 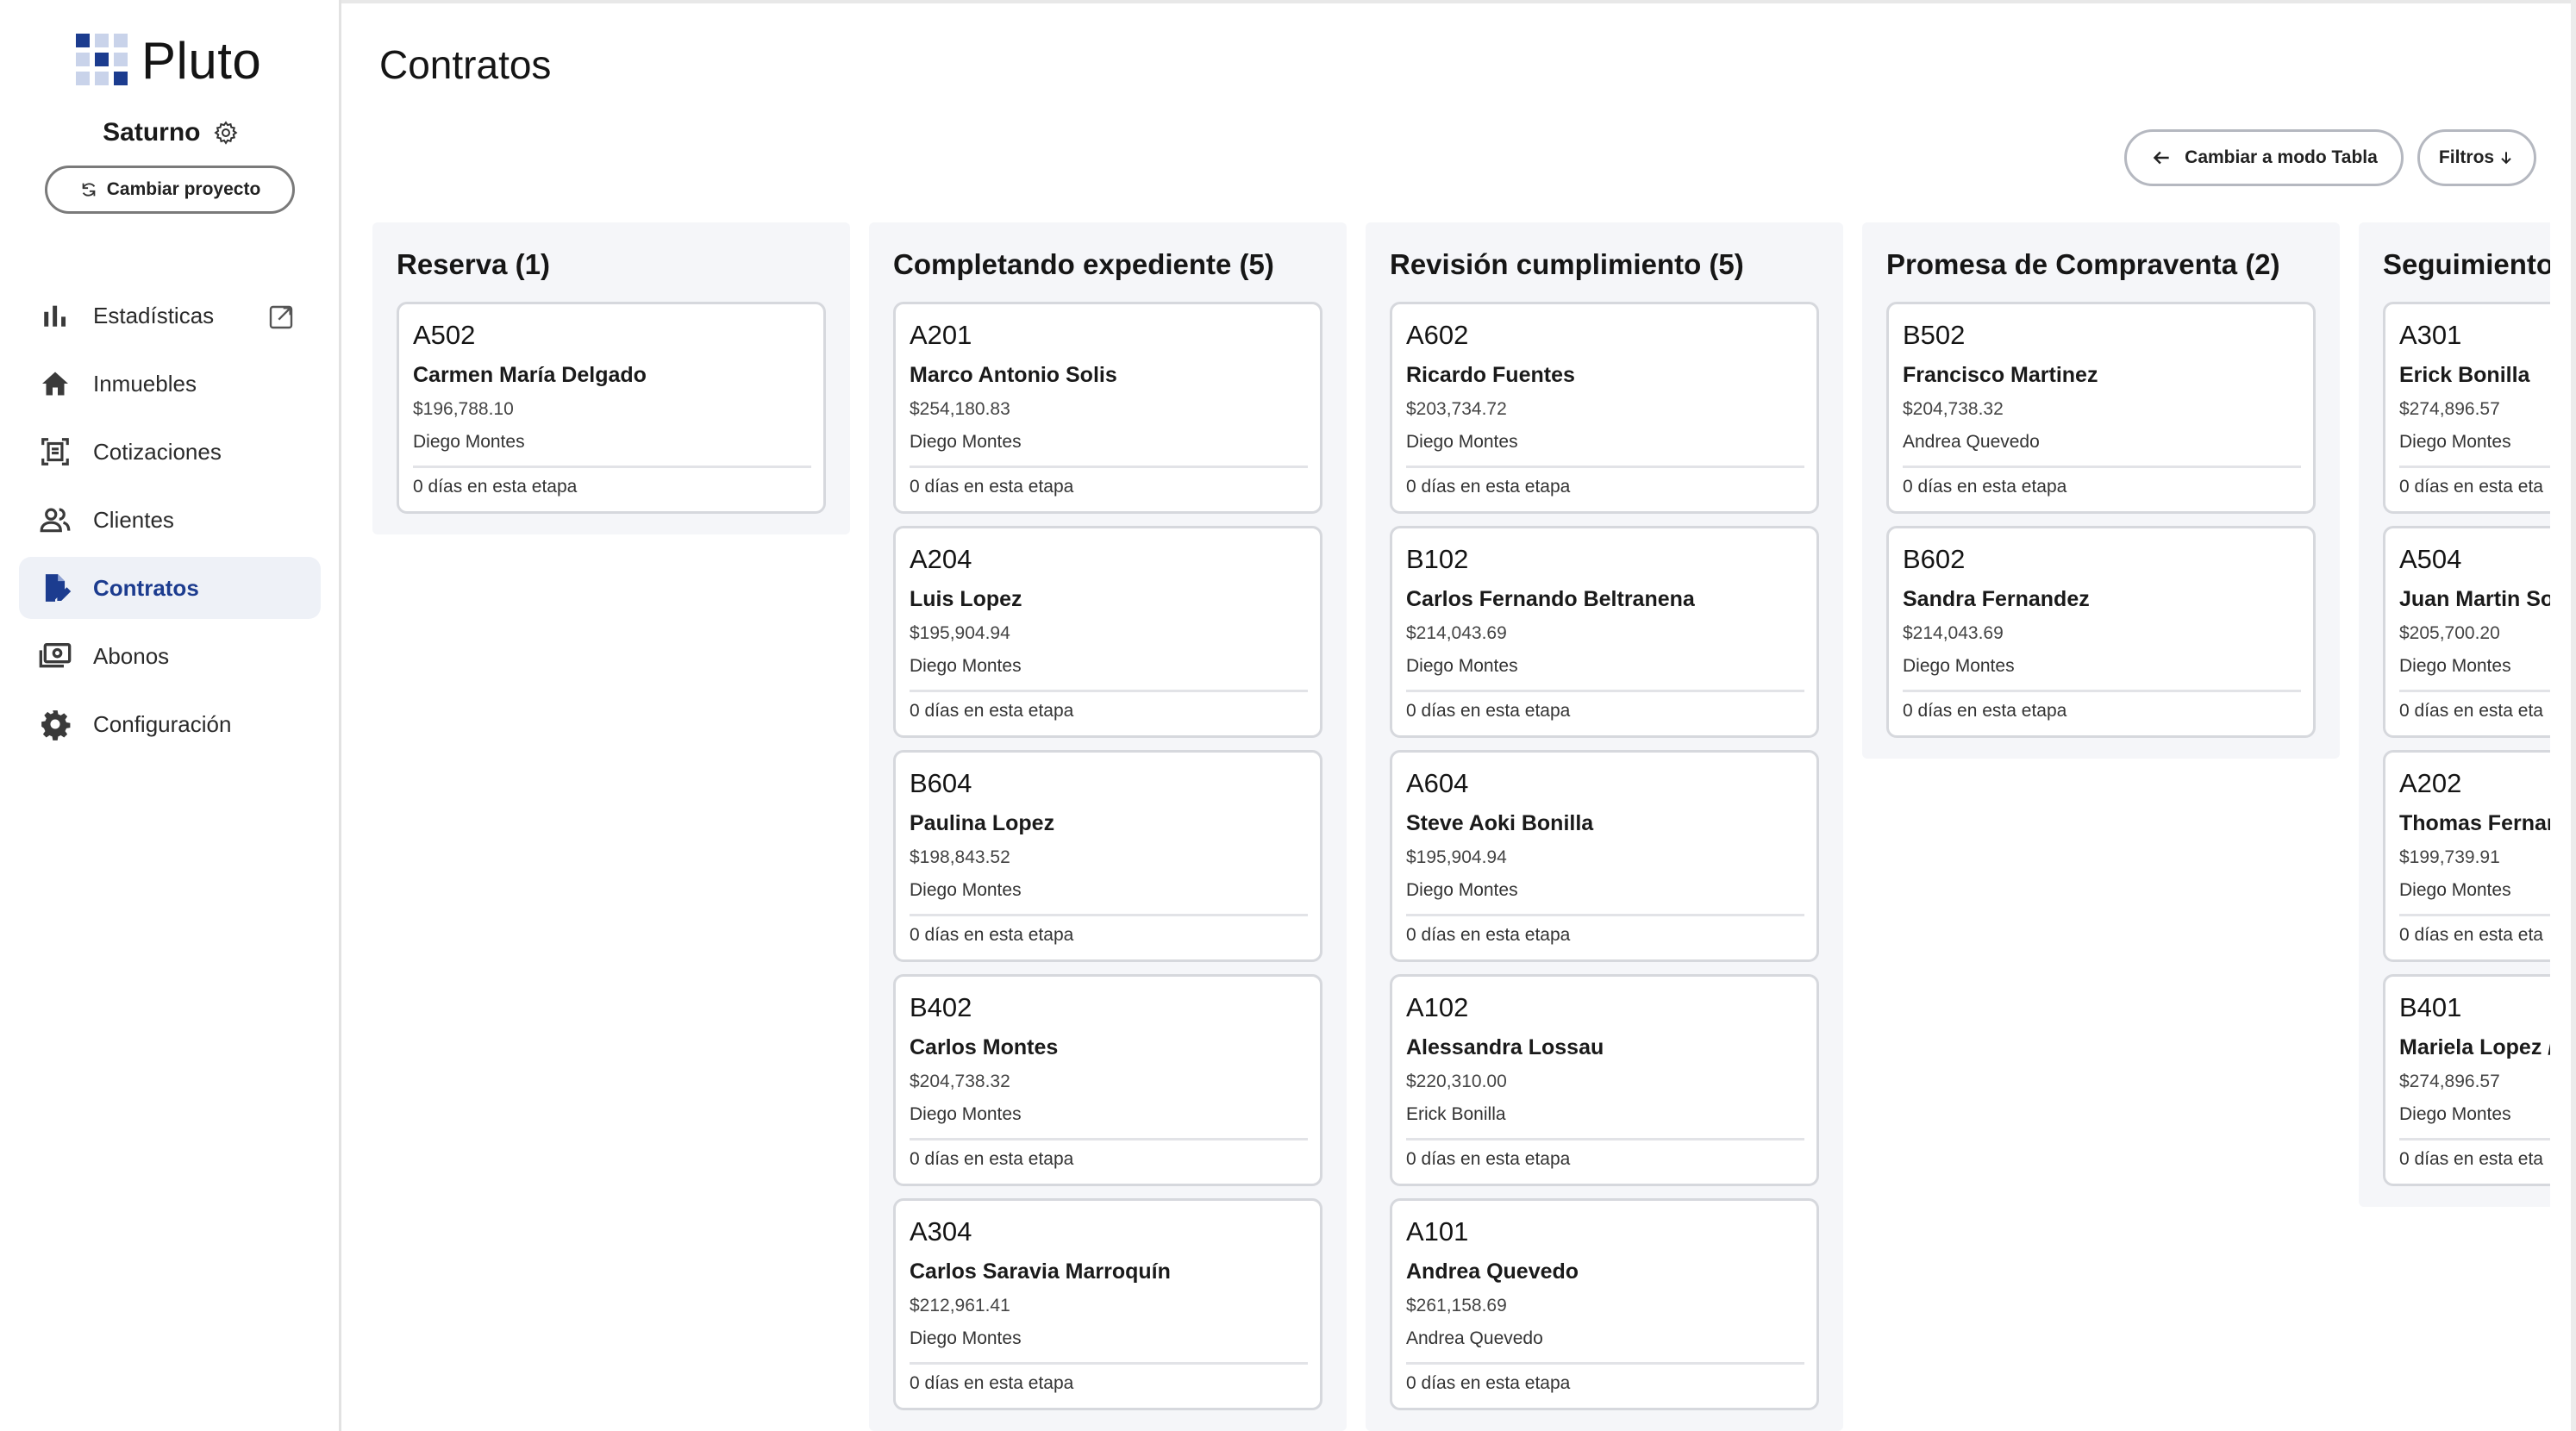 I want to click on project-name: Saturno, so click(x=152, y=132).